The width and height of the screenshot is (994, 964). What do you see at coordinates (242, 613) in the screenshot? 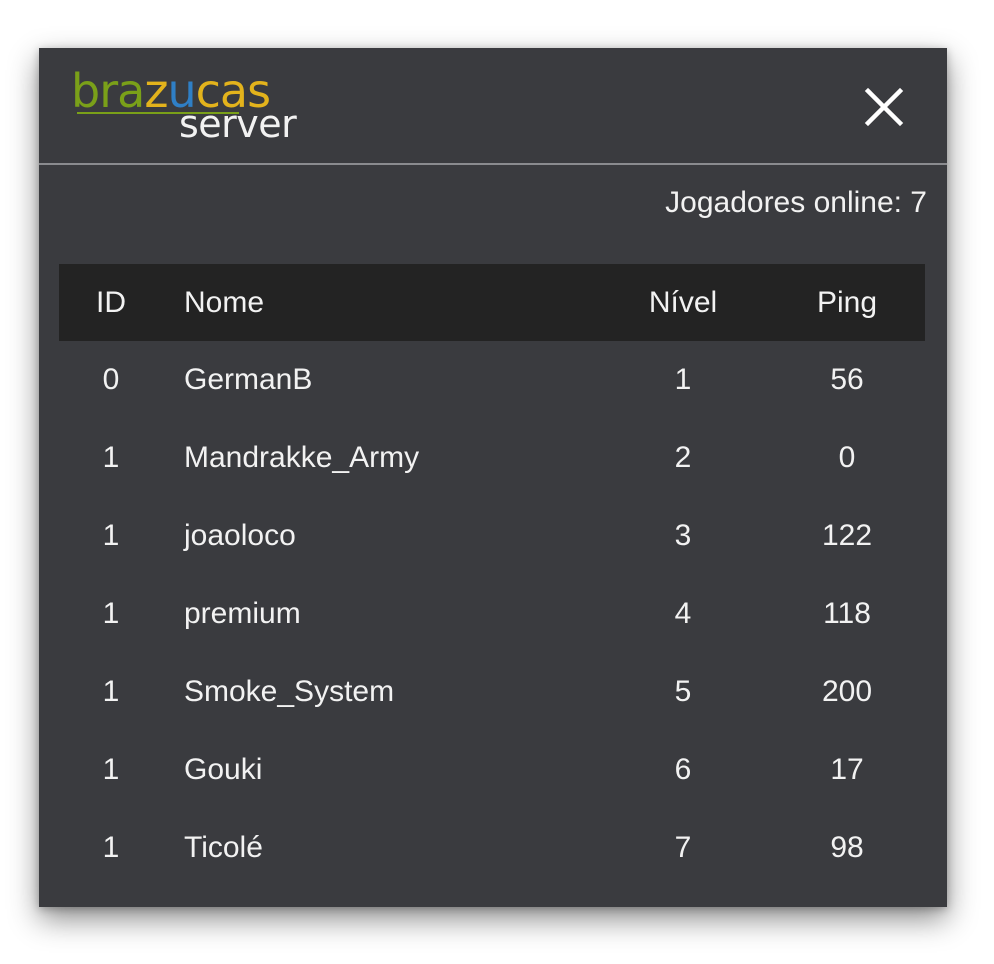
I see `cell-nome: premium` at bounding box center [242, 613].